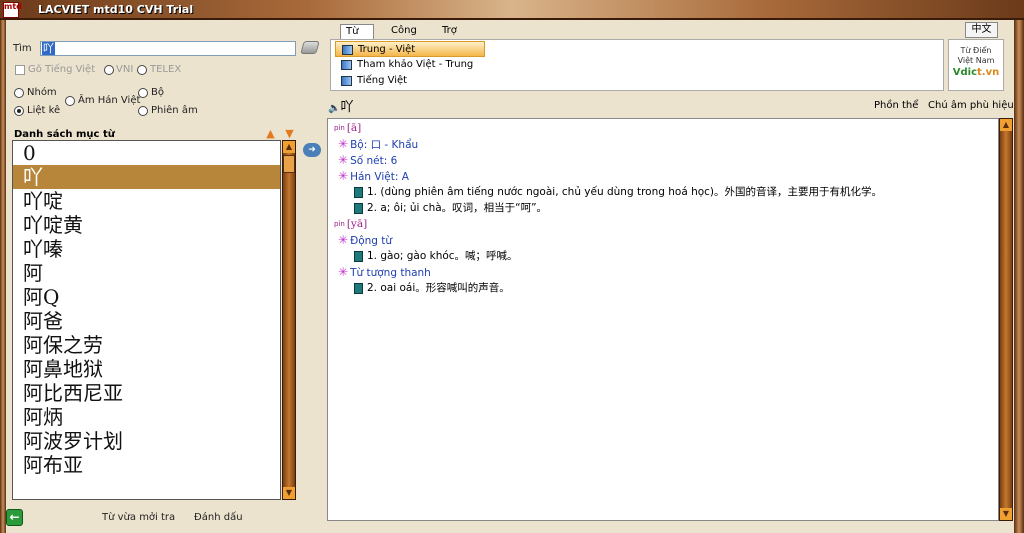  Describe the element at coordinates (312, 150) in the screenshot. I see `lookup-icon: ➜` at that location.